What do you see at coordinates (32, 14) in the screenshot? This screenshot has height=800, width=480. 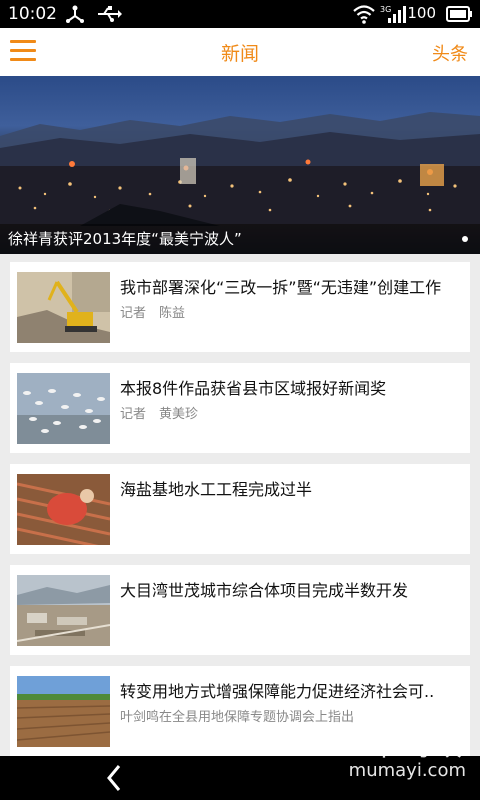 I see `status-time: 10:02` at bounding box center [32, 14].